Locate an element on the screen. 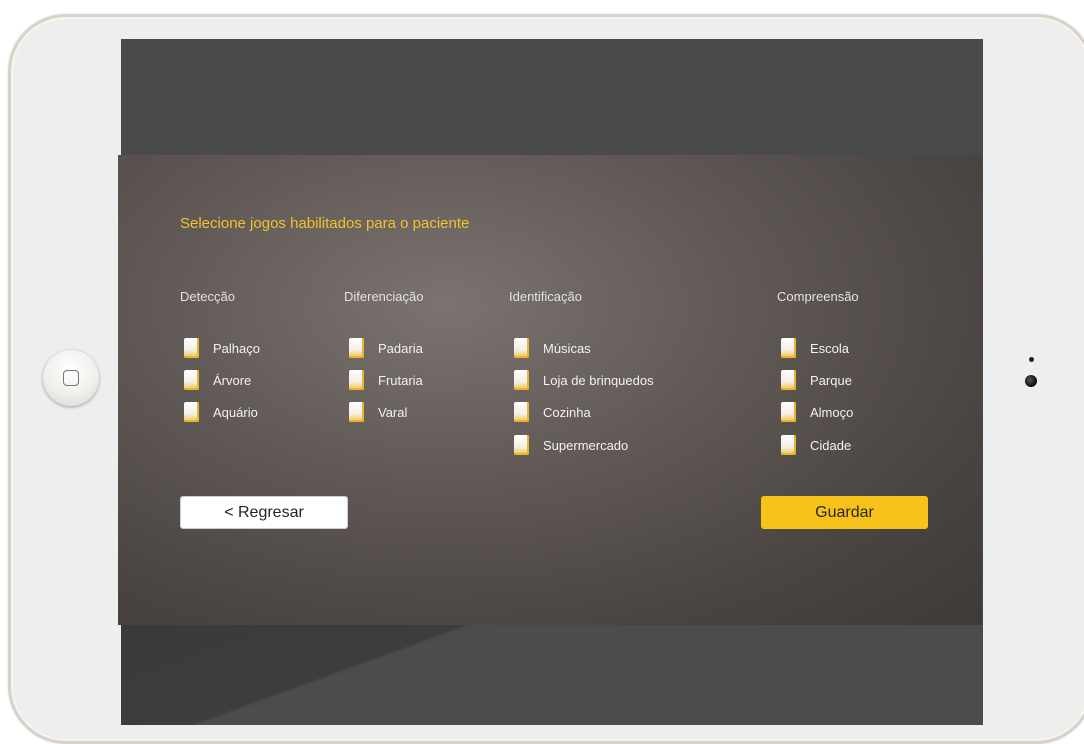 The image size is (1084, 744). checkbox-cidade is located at coordinates (788, 445).